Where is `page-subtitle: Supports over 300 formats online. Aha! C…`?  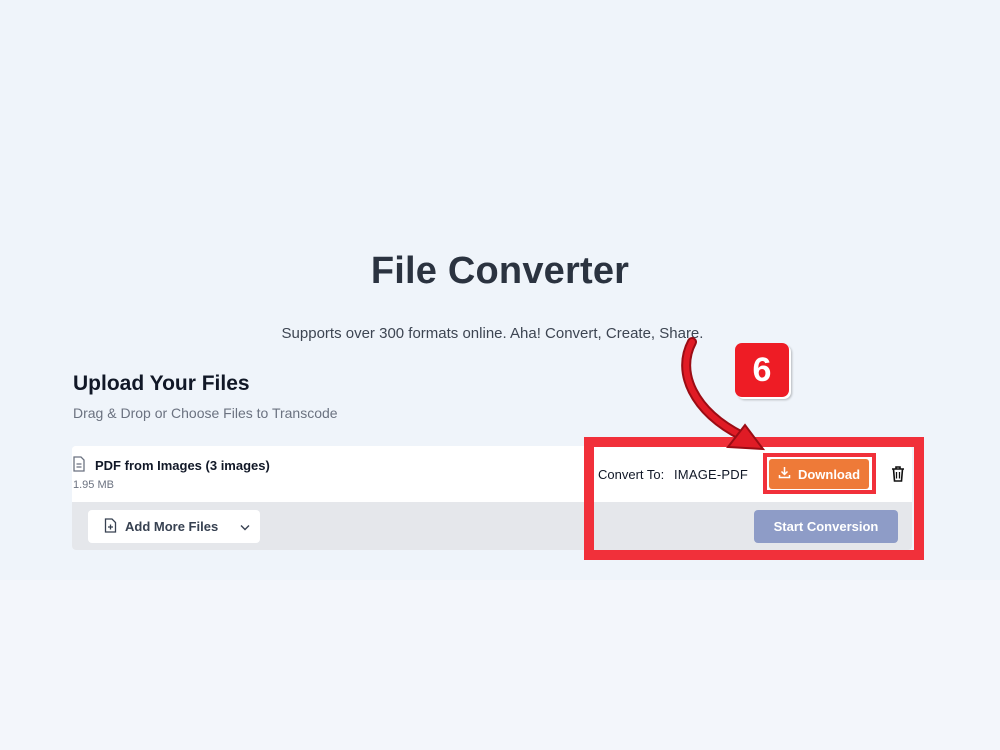 page-subtitle: Supports over 300 formats online. Aha! C… is located at coordinates (492, 333).